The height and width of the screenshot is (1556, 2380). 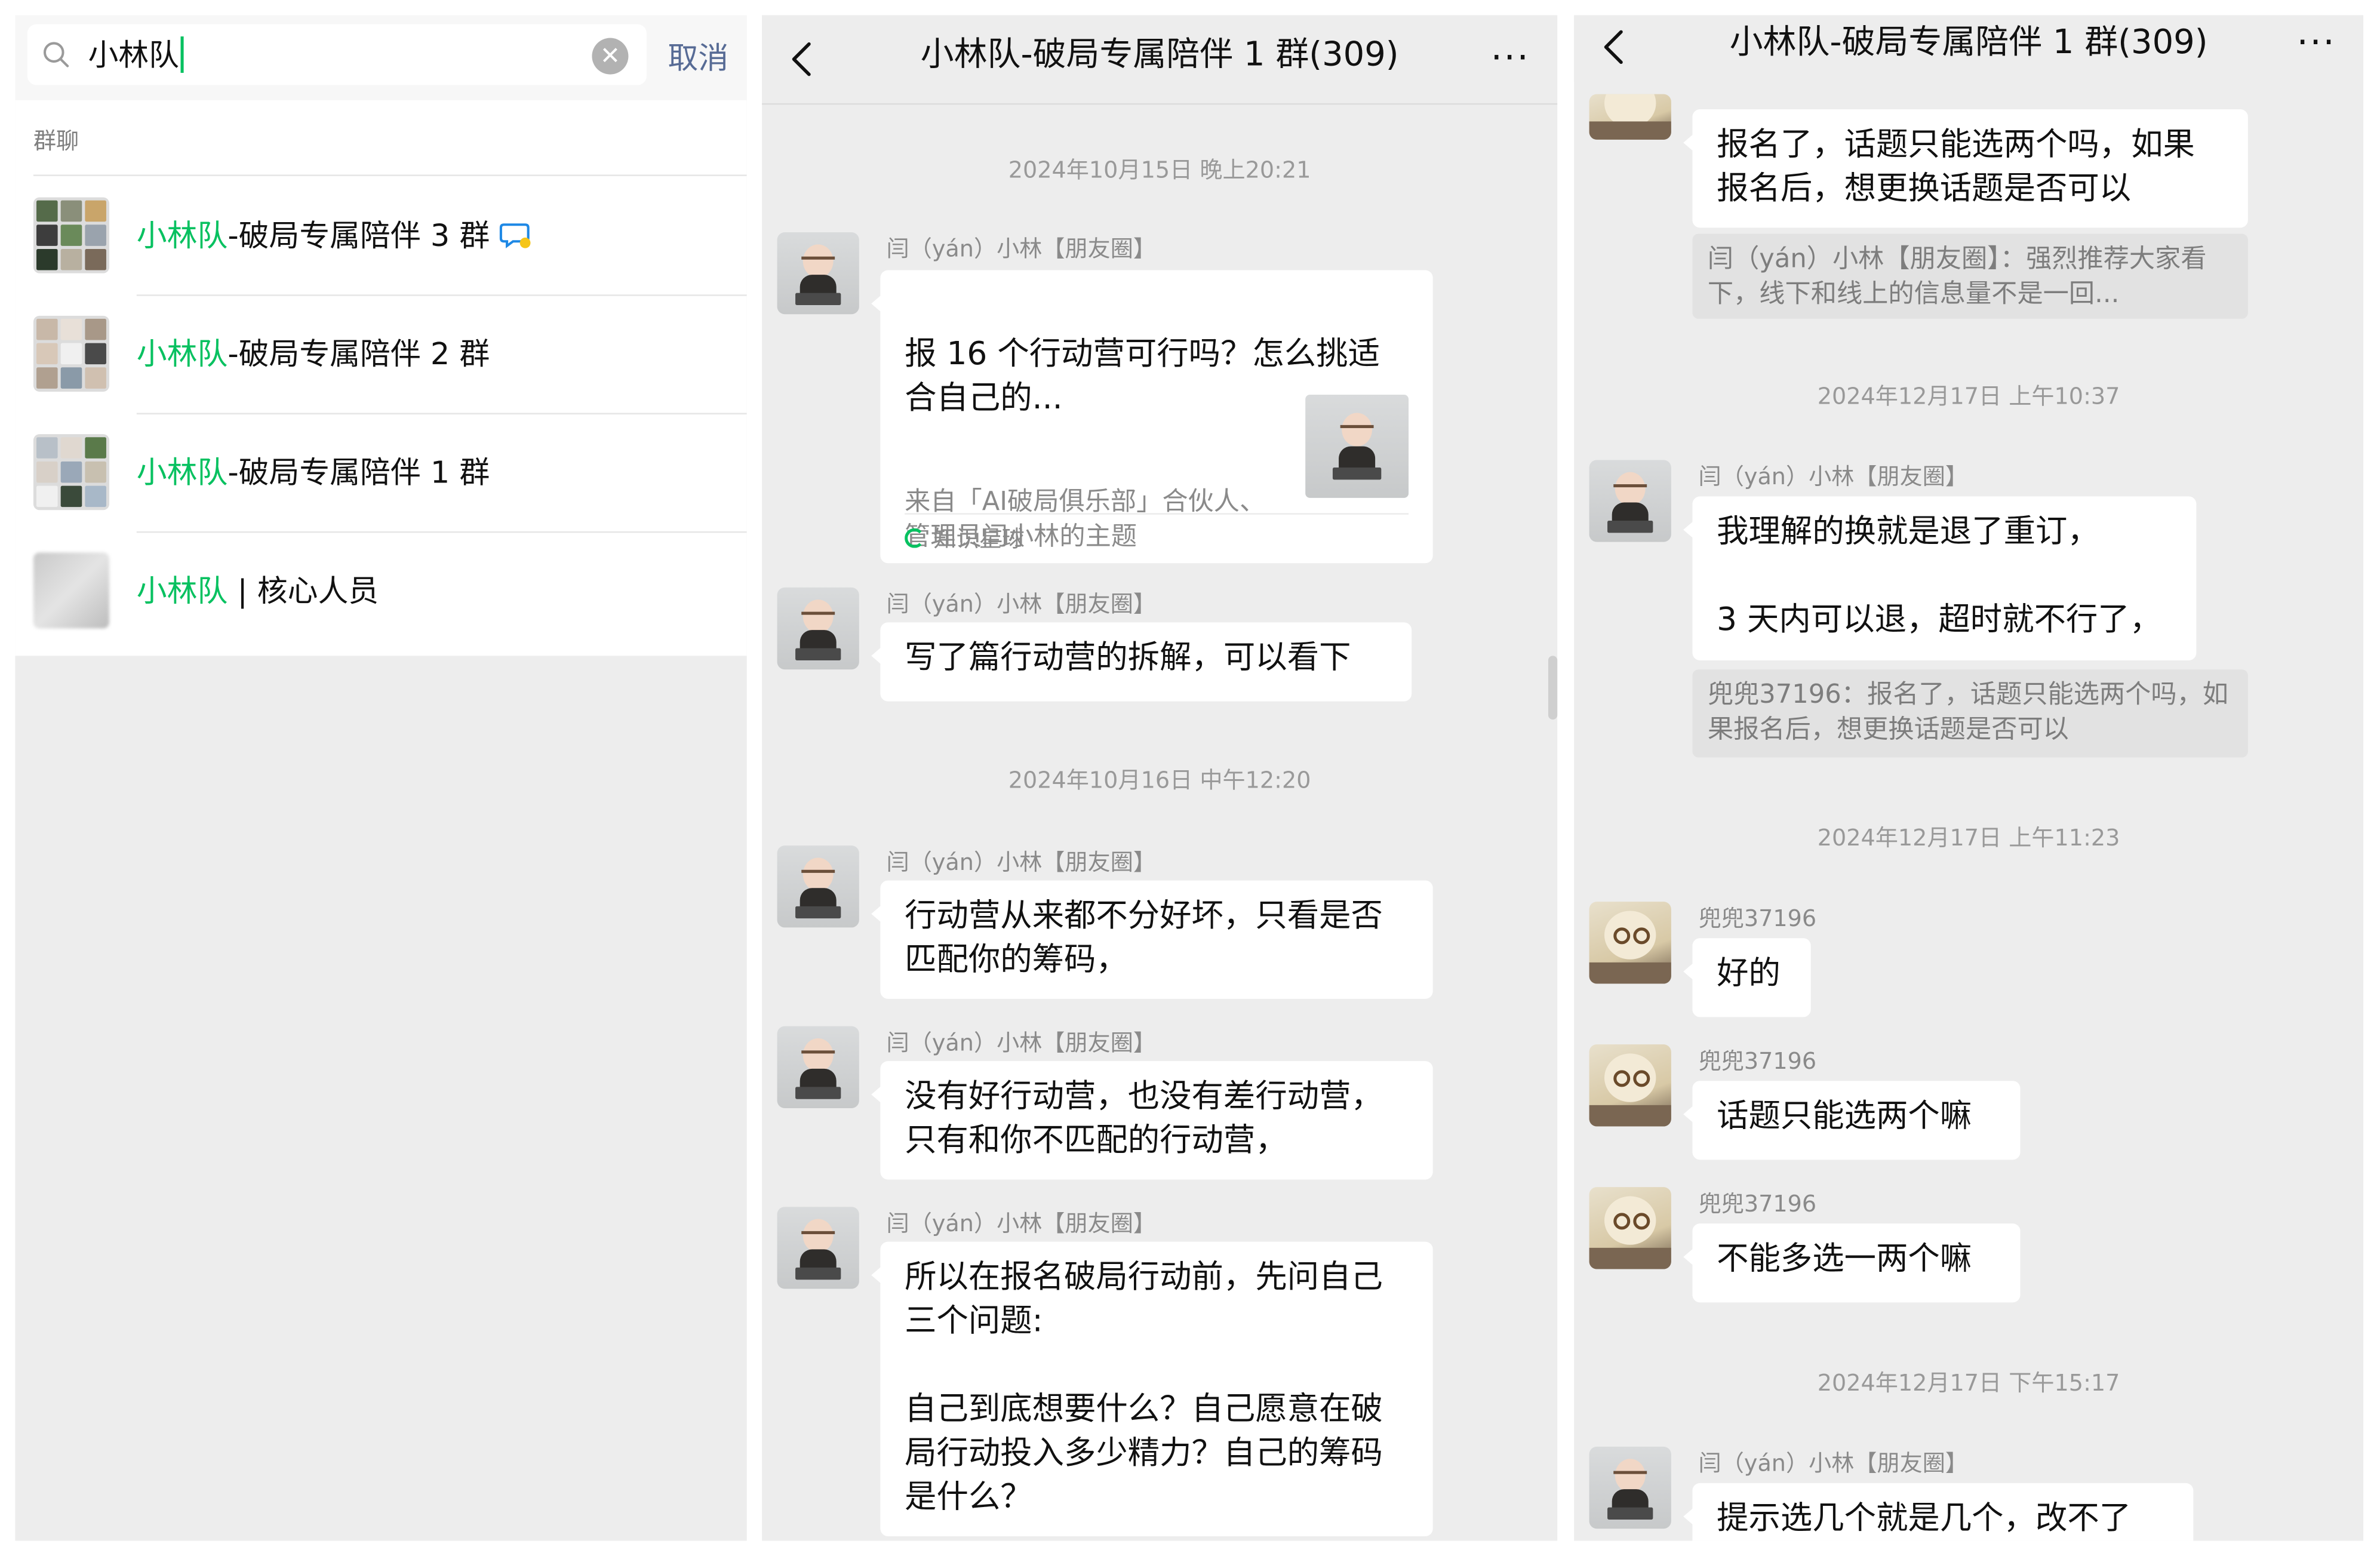 What do you see at coordinates (1852, 1120) in the screenshot?
I see `message-bubble: 话题只能选两个嘛` at bounding box center [1852, 1120].